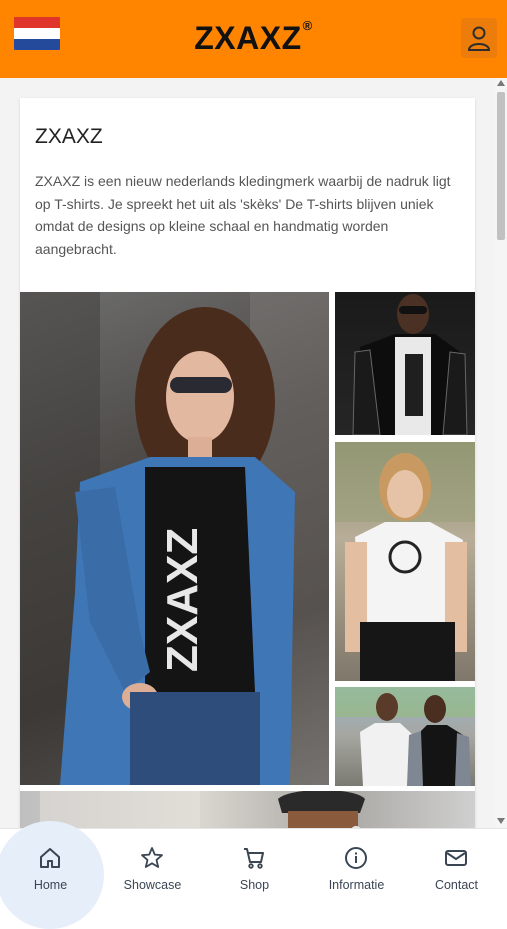  Describe the element at coordinates (405, 736) in the screenshot. I see `gallery-photo-two-men` at that location.